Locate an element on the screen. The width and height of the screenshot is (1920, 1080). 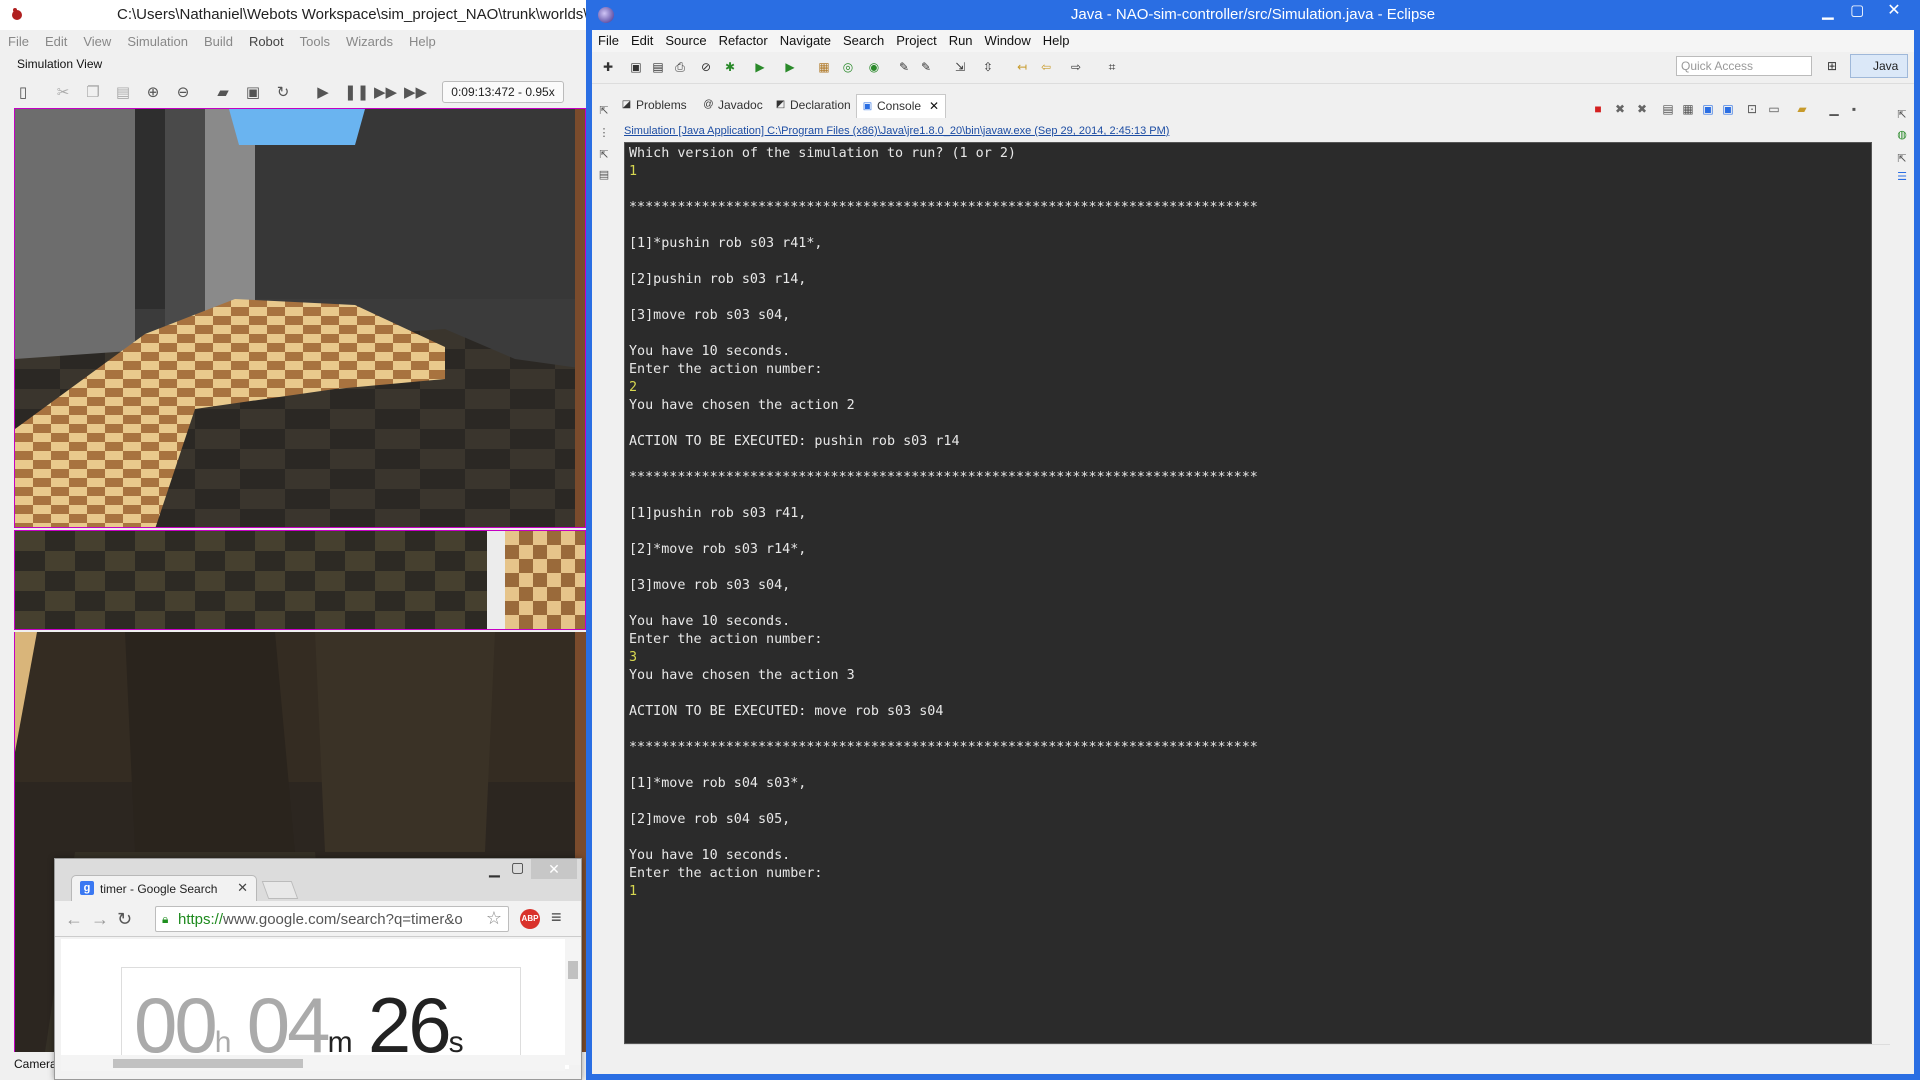
cut-icon: ✂ is located at coordinates (63, 93).